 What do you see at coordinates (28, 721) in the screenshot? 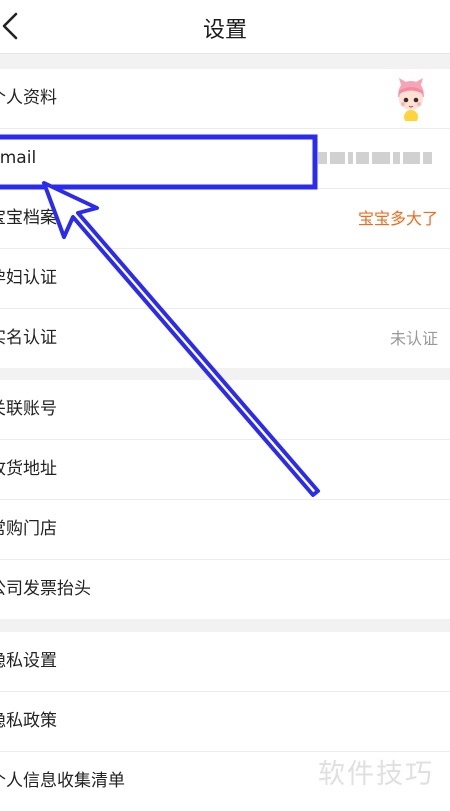
I see `row-label: 隐私政策` at bounding box center [28, 721].